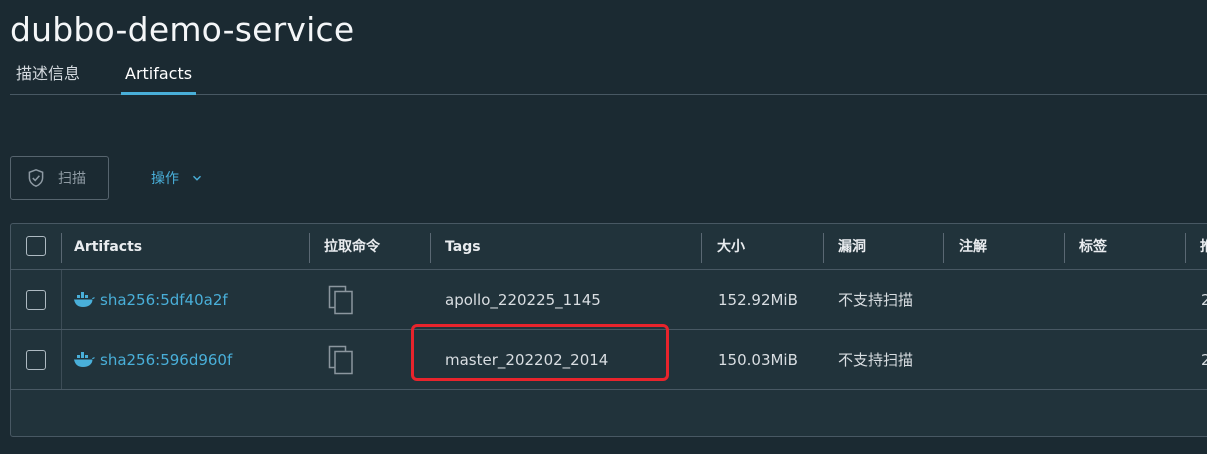 The height and width of the screenshot is (454, 1207). Describe the element at coordinates (463, 247) in the screenshot. I see `col-tags: Tags` at that location.